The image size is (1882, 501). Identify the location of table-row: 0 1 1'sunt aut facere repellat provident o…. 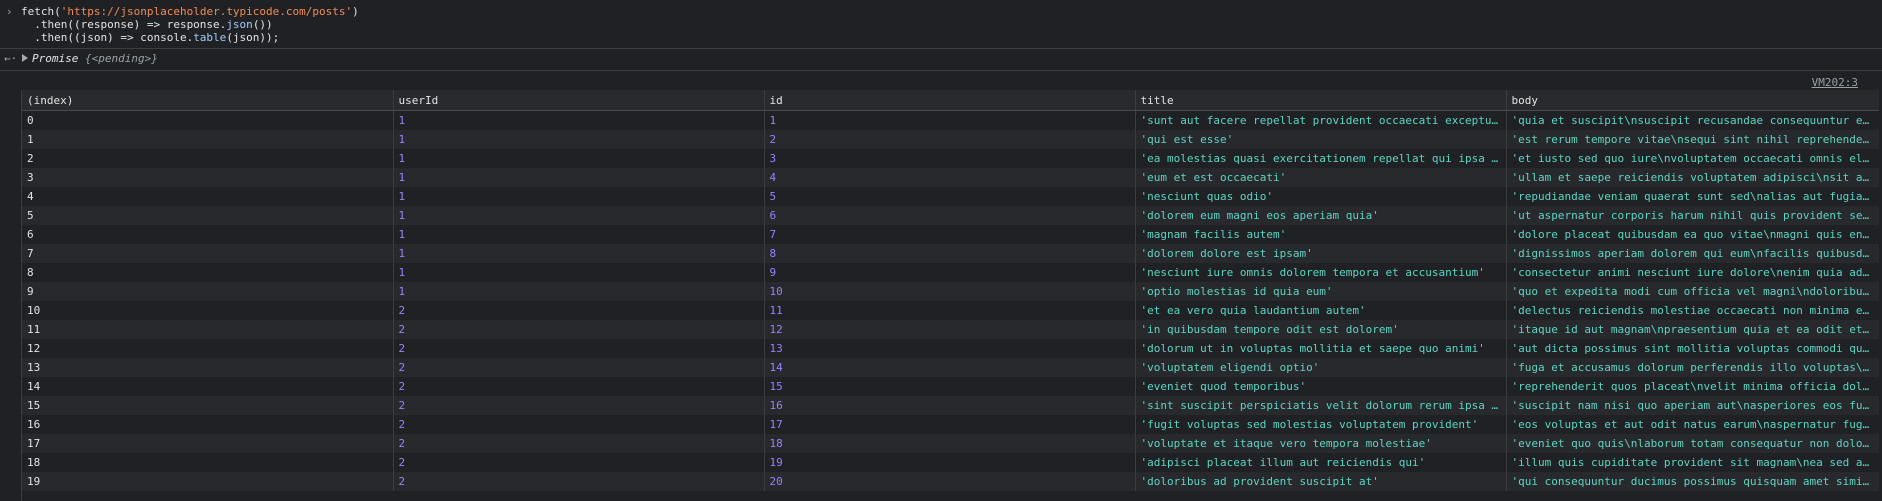
(950, 120).